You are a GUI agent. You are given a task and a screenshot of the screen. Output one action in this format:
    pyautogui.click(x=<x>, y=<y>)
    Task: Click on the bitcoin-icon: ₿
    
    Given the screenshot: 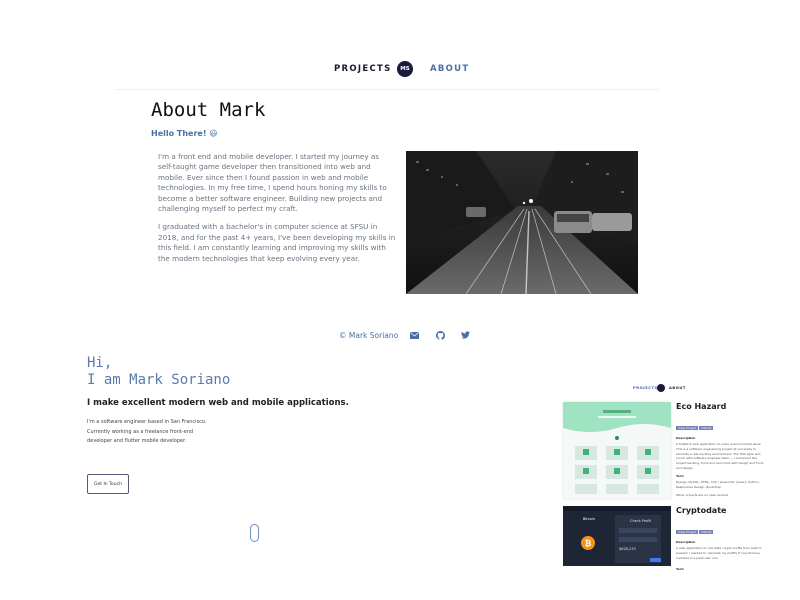 What is the action you would take?
    pyautogui.click(x=588, y=543)
    